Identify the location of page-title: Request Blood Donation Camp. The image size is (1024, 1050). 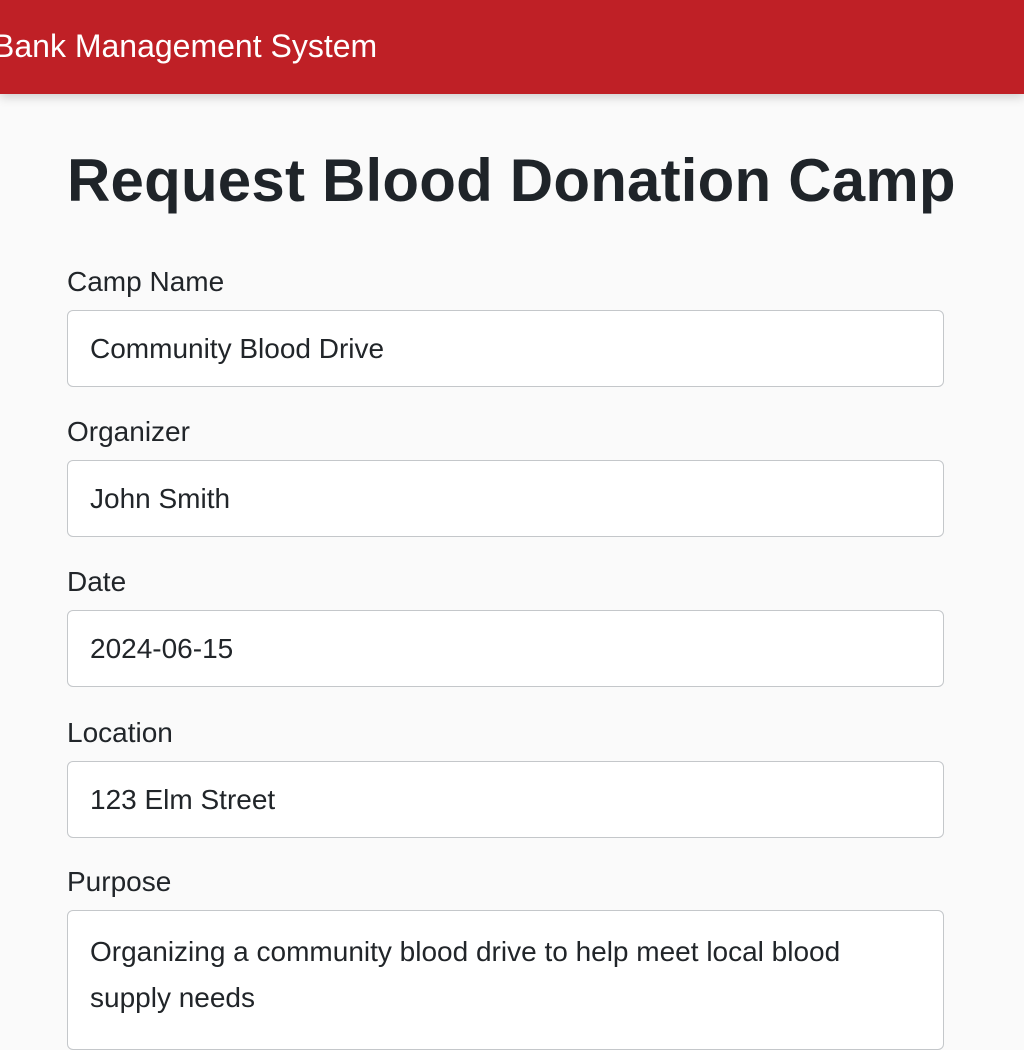
(511, 180).